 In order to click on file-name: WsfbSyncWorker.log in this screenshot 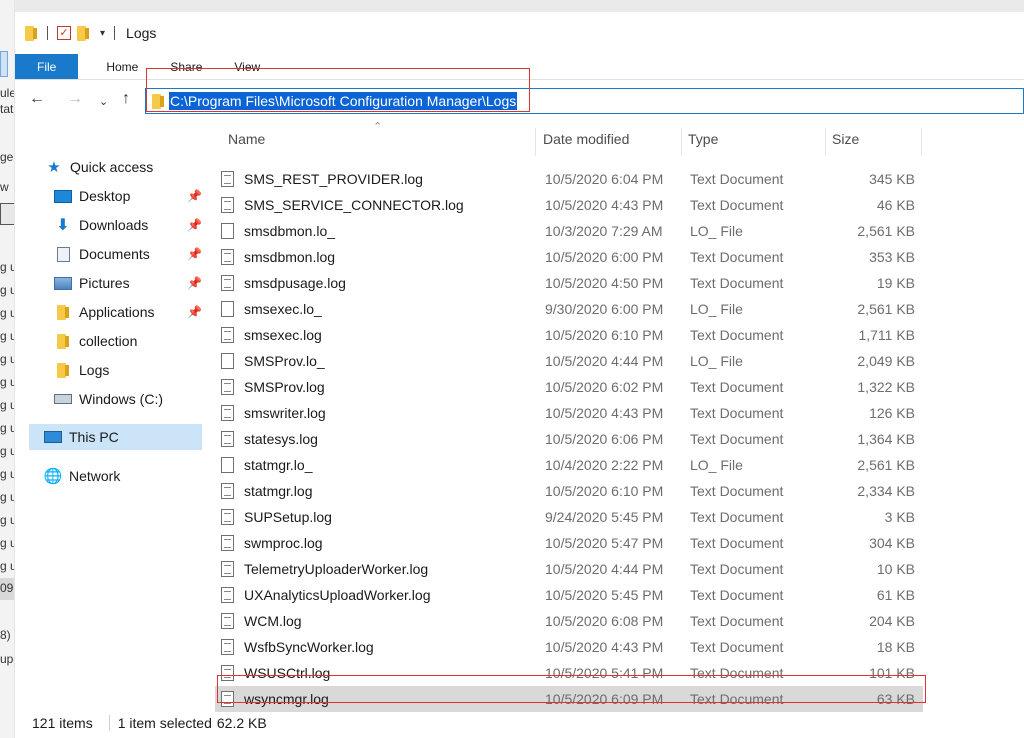, I will do `click(309, 647)`.